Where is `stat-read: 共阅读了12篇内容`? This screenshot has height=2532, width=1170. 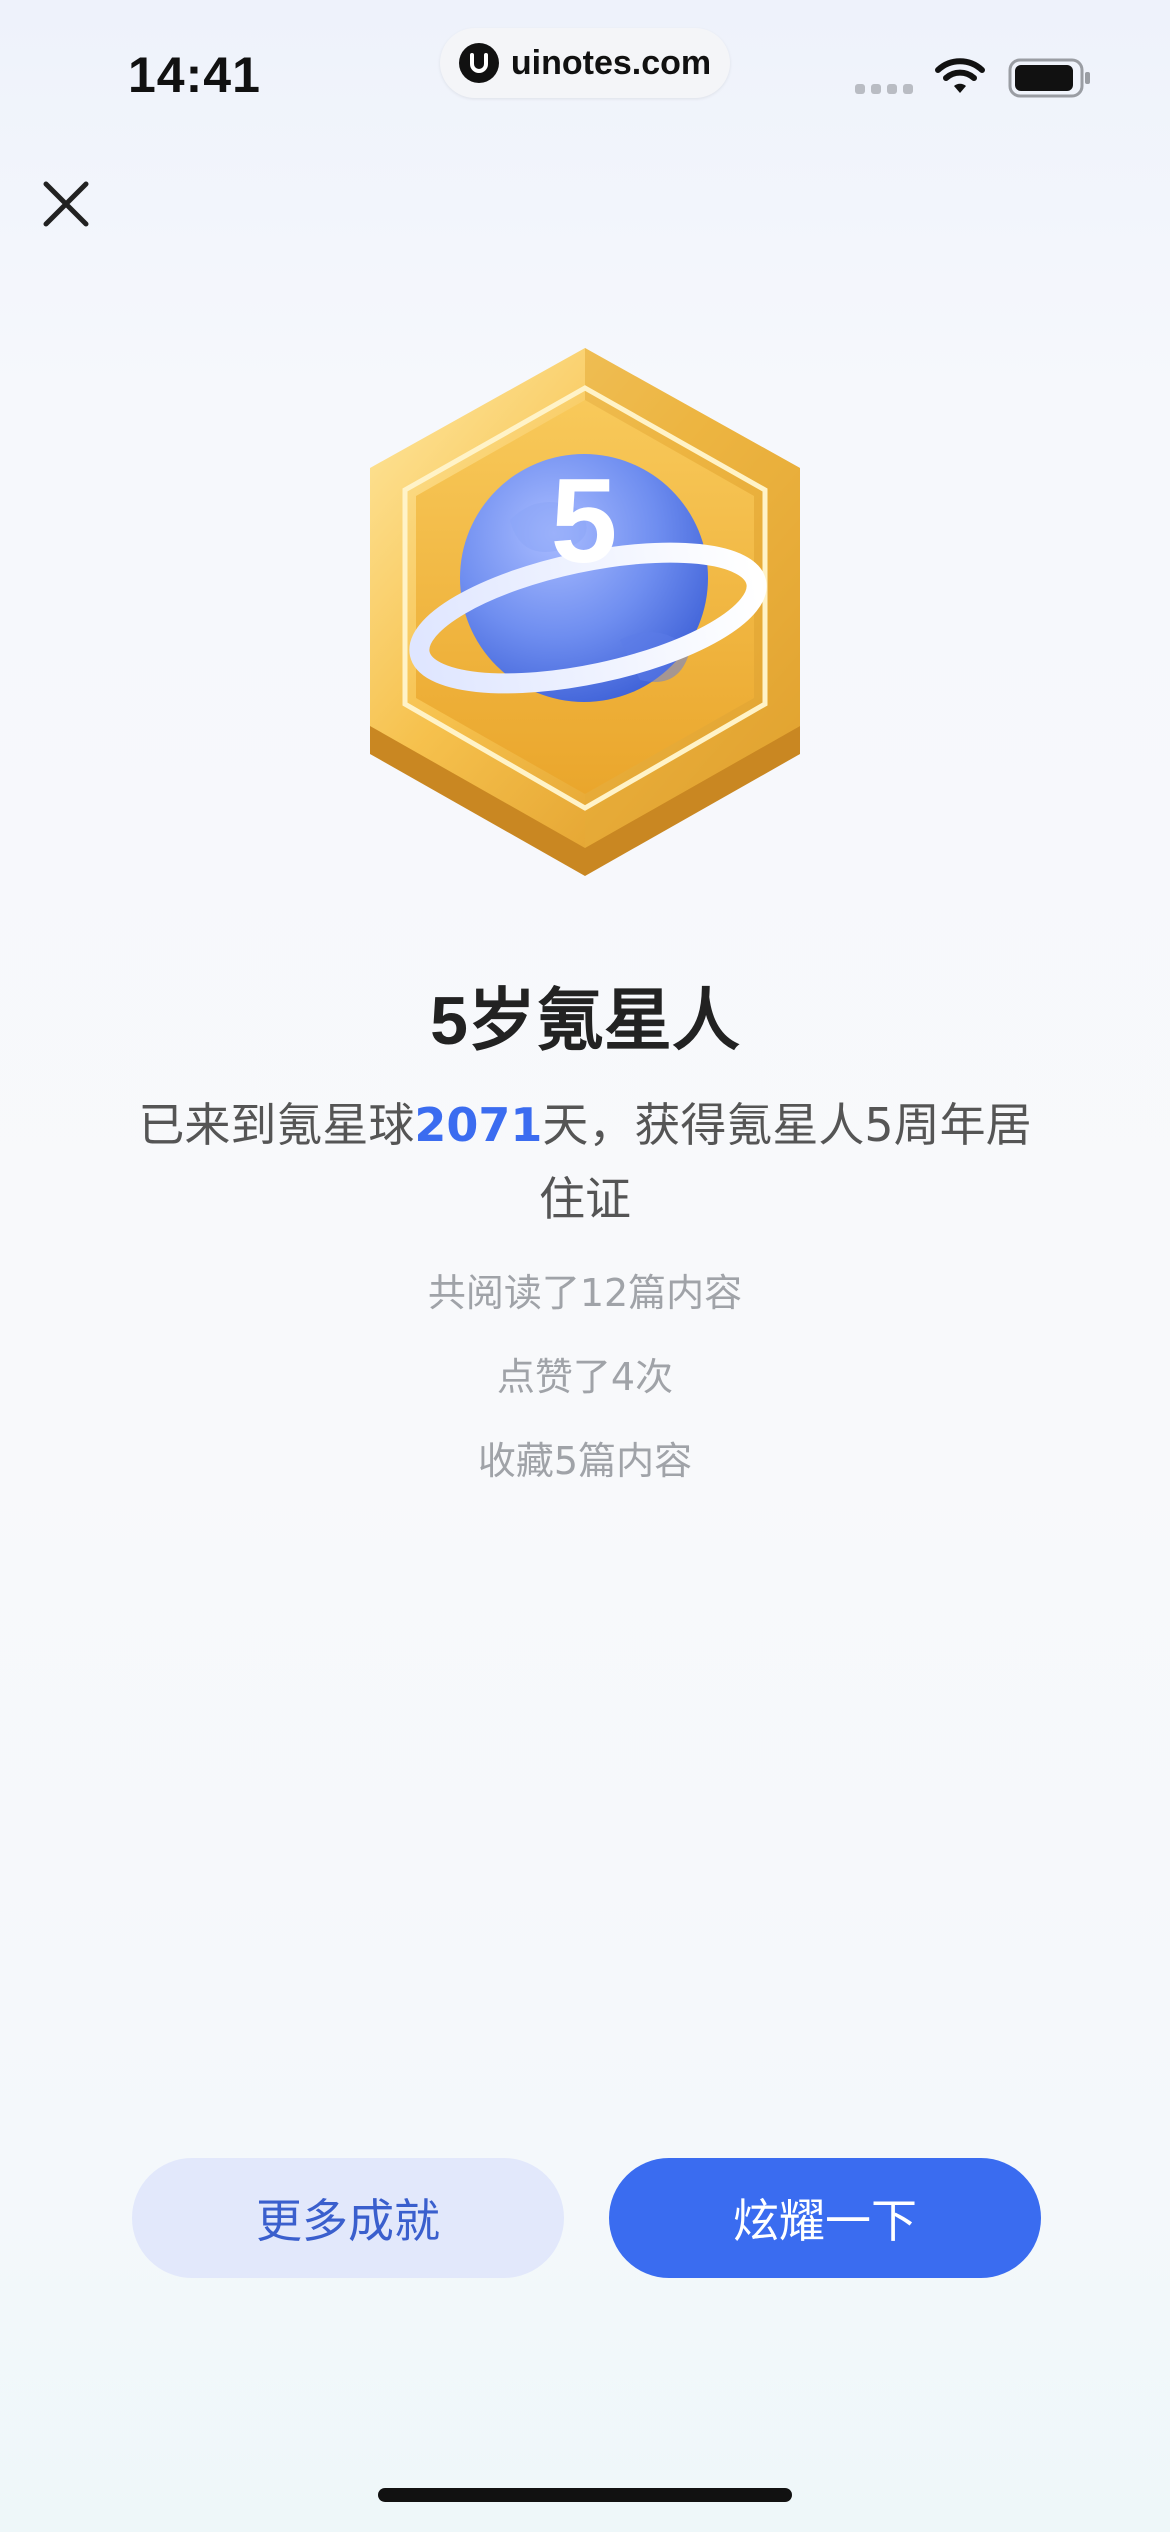 stat-read: 共阅读了12篇内容 is located at coordinates (585, 1293).